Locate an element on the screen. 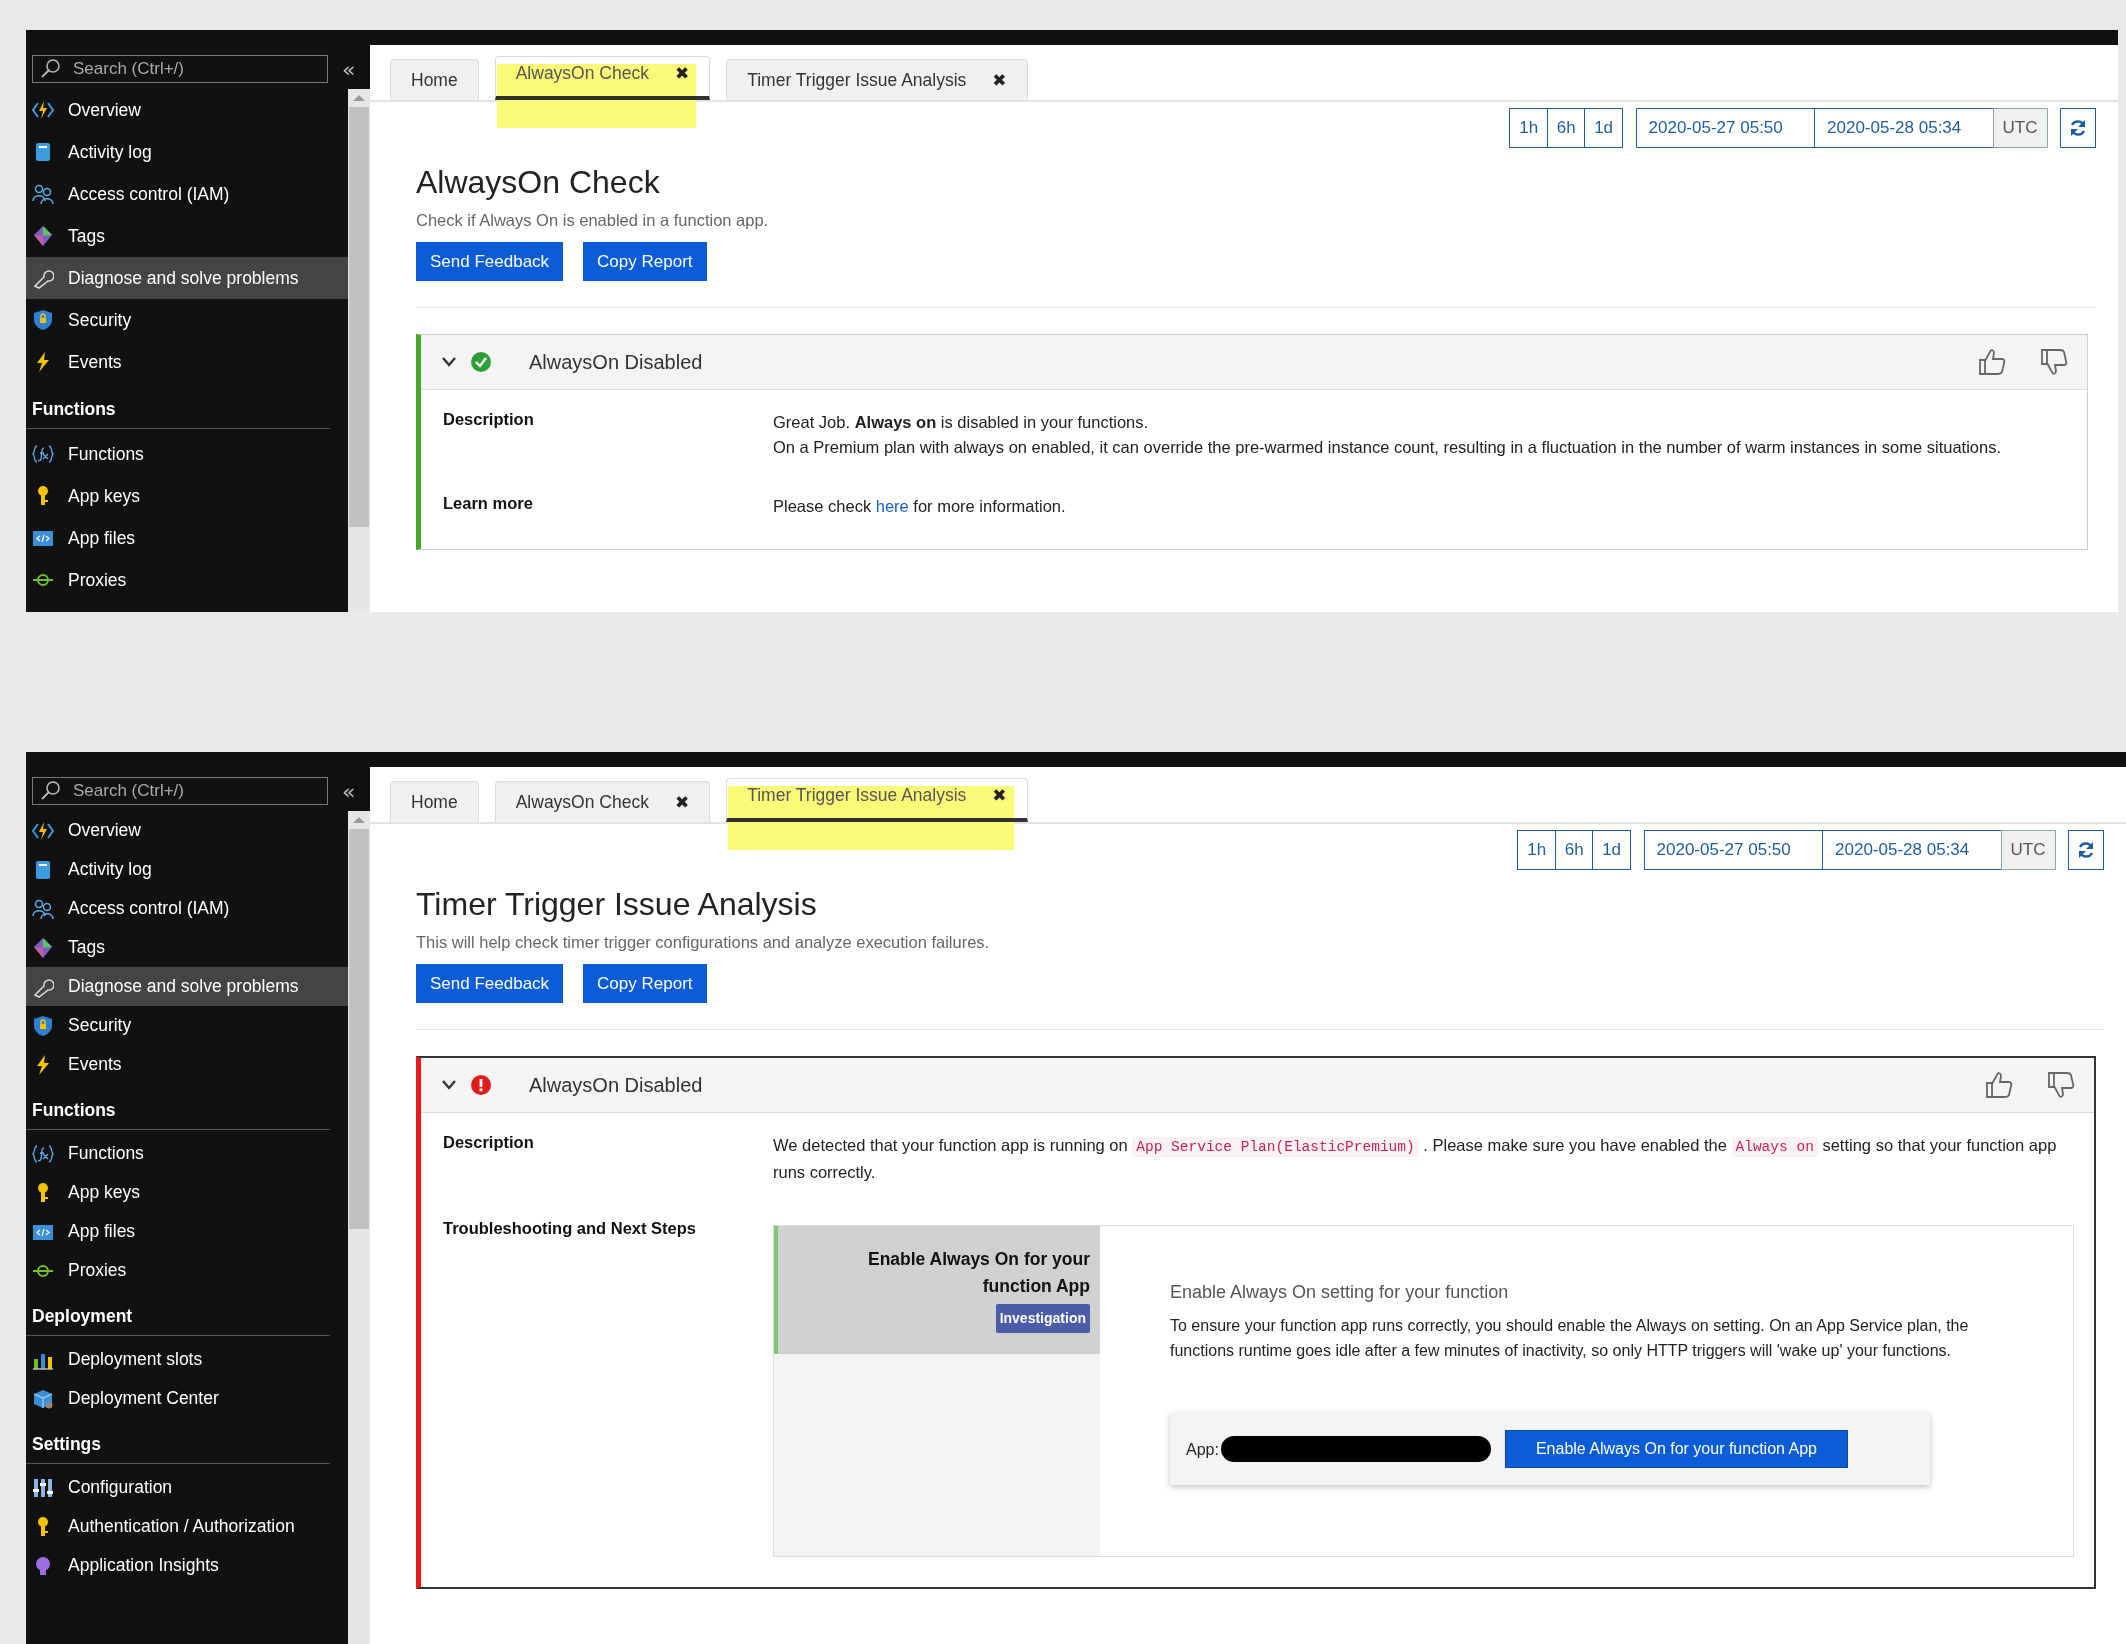 The image size is (2126, 1644). nav-item: Application Insights is located at coordinates (187, 1565).